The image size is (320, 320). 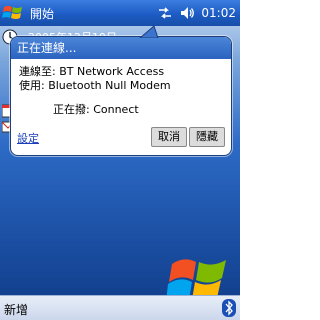 I want to click on start-button, so click(x=13, y=13).